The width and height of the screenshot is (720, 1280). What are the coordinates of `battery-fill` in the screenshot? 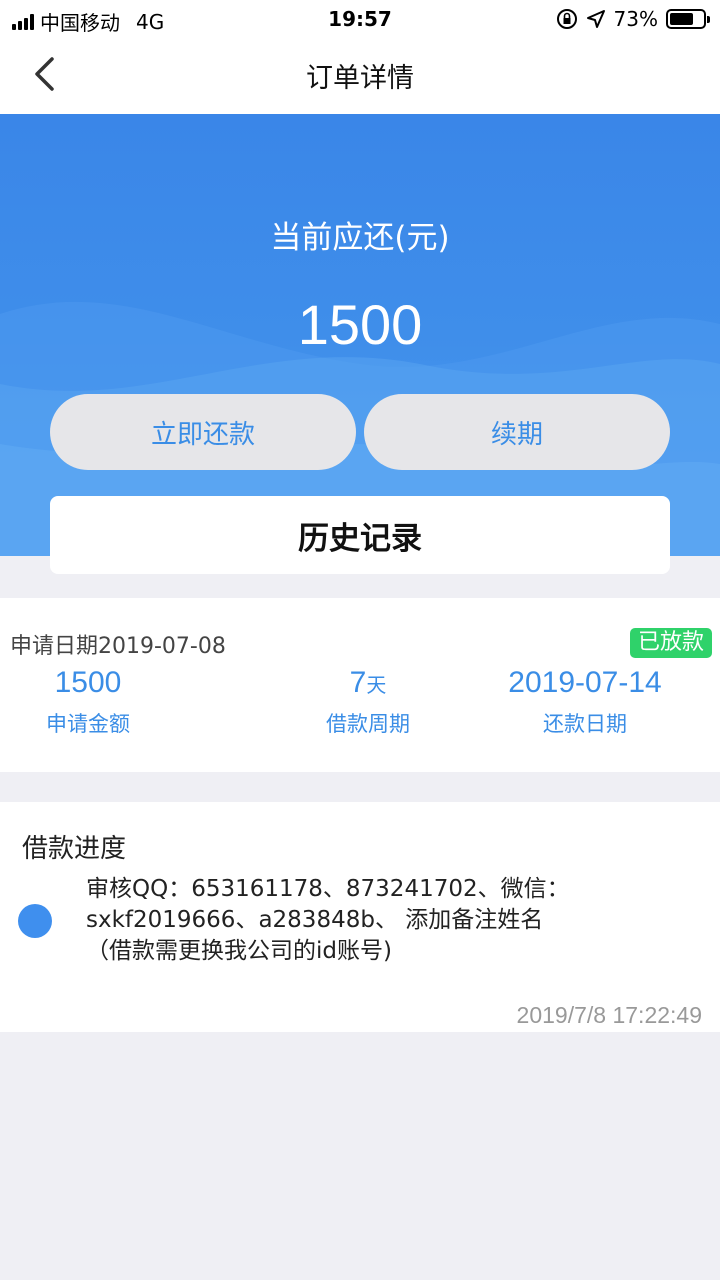 It's located at (682, 19).